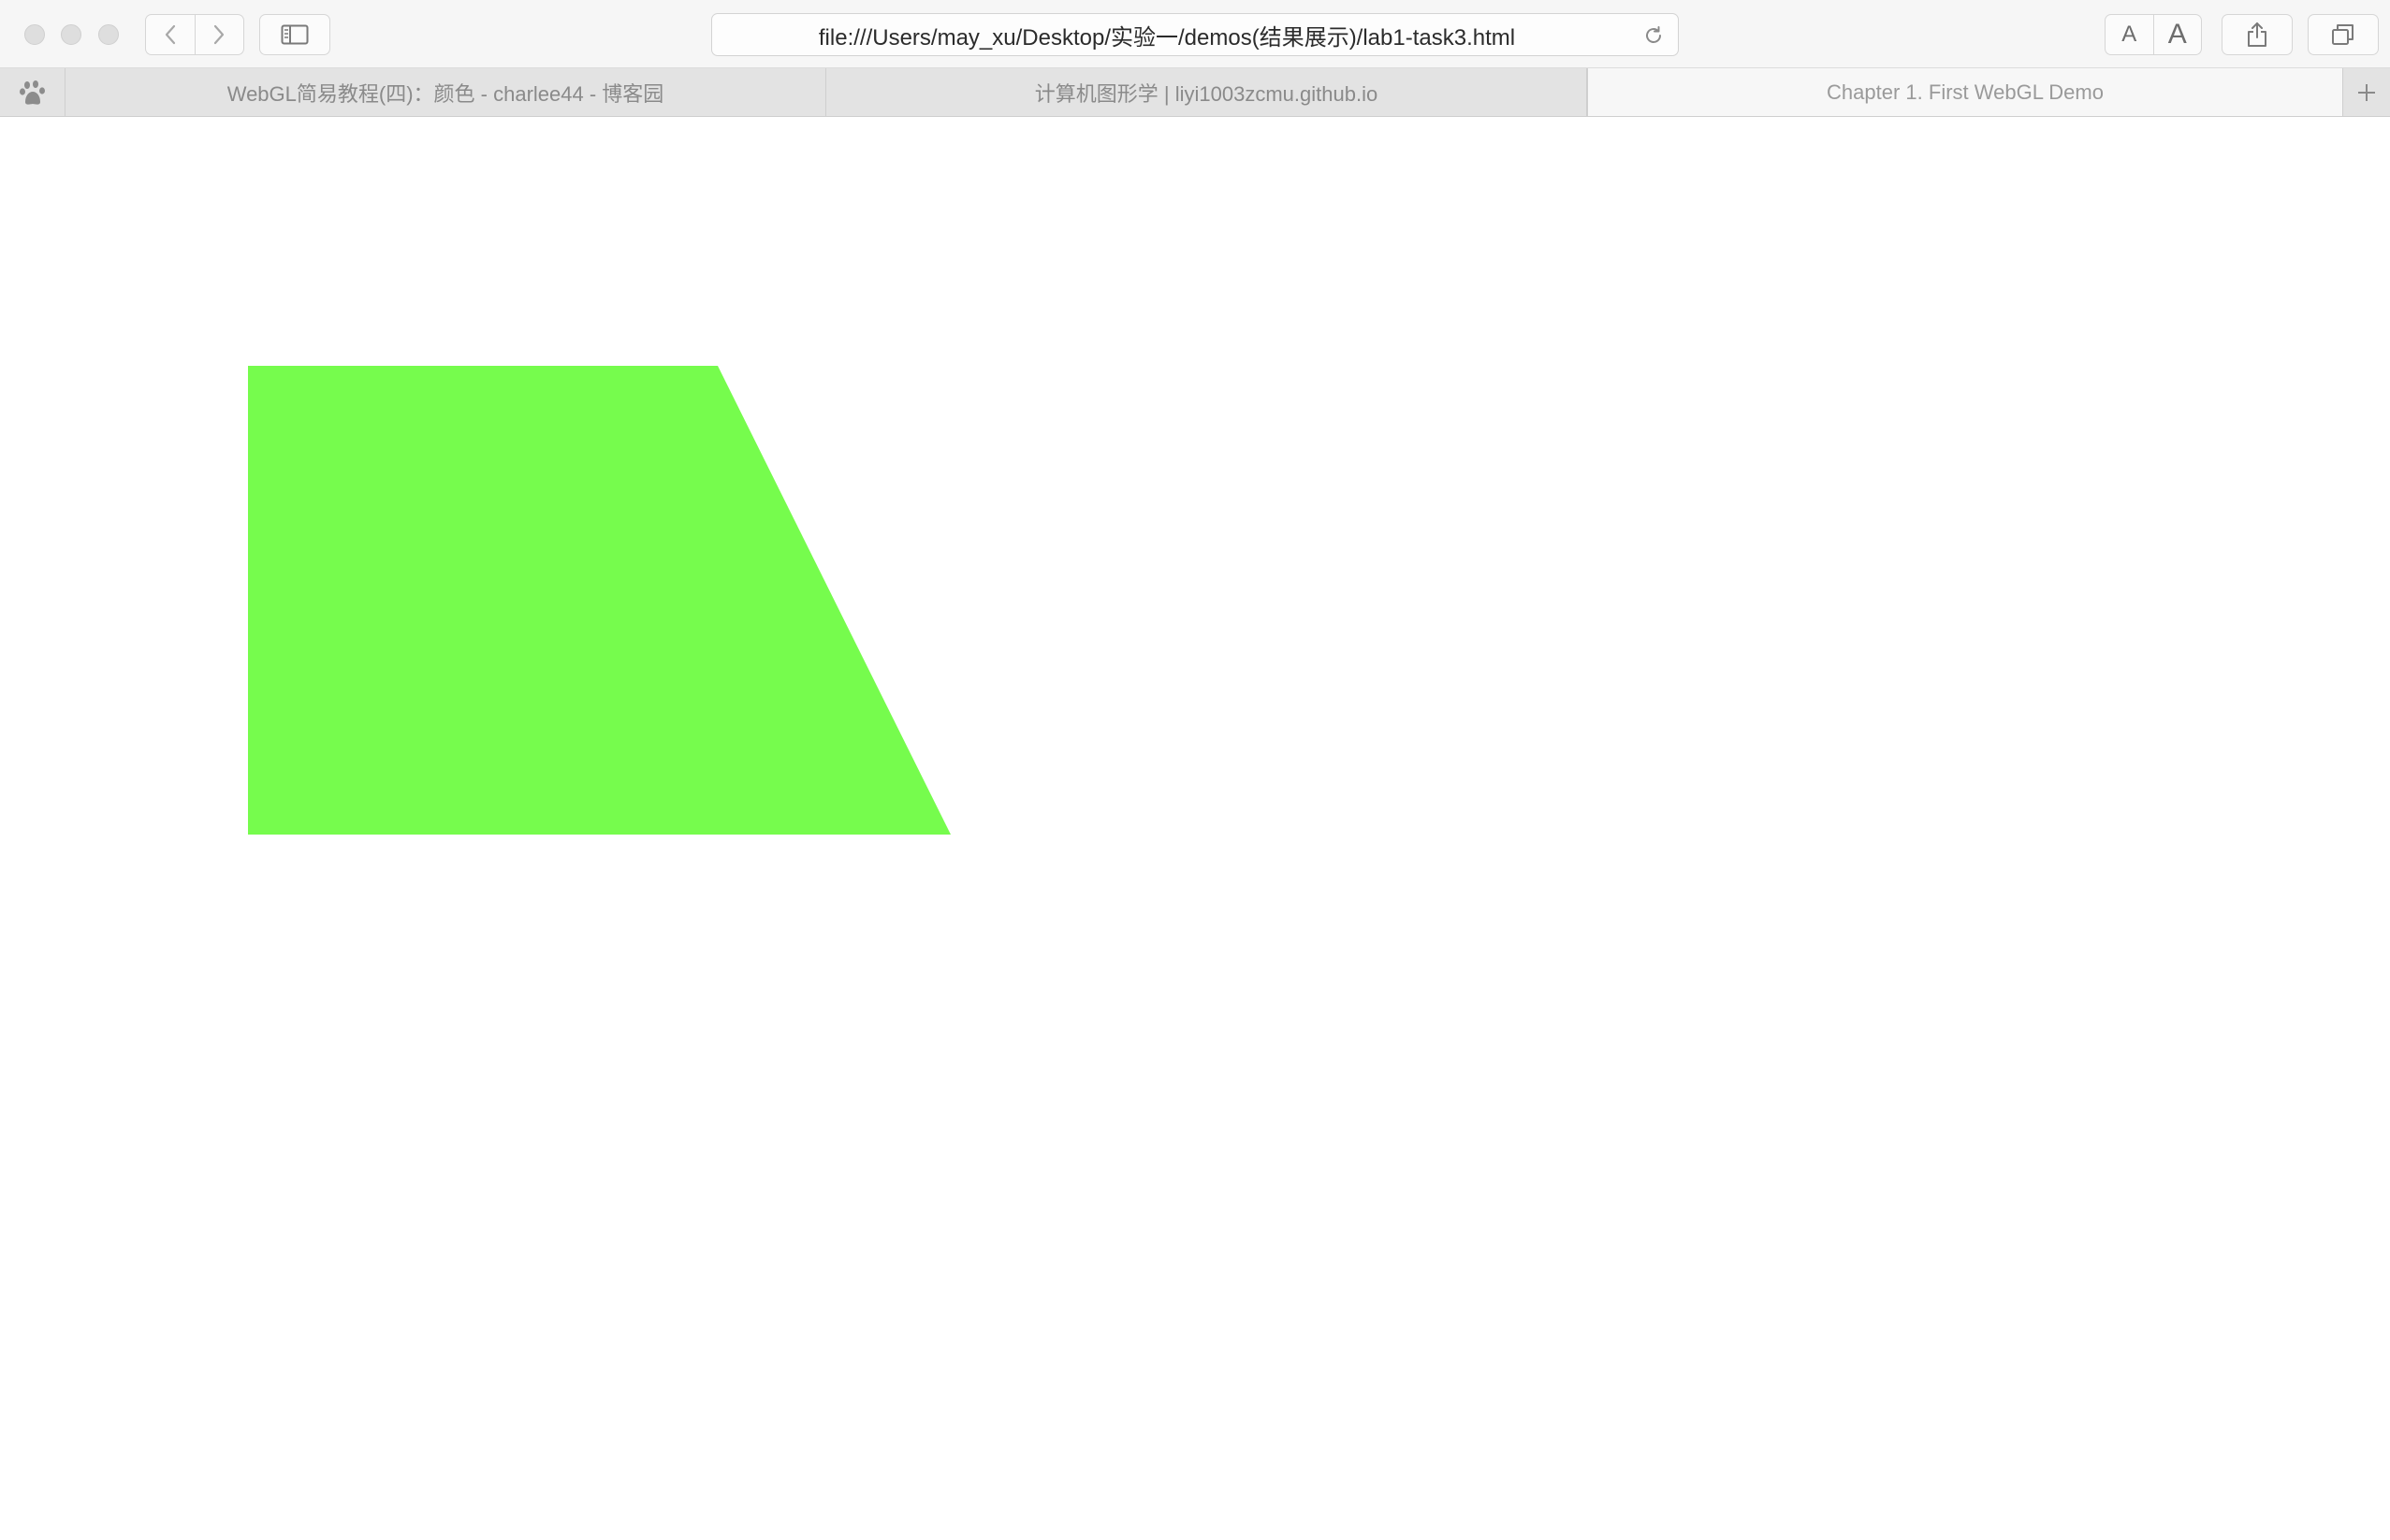 This screenshot has width=2390, height=1540. I want to click on share-icon, so click(2257, 35).